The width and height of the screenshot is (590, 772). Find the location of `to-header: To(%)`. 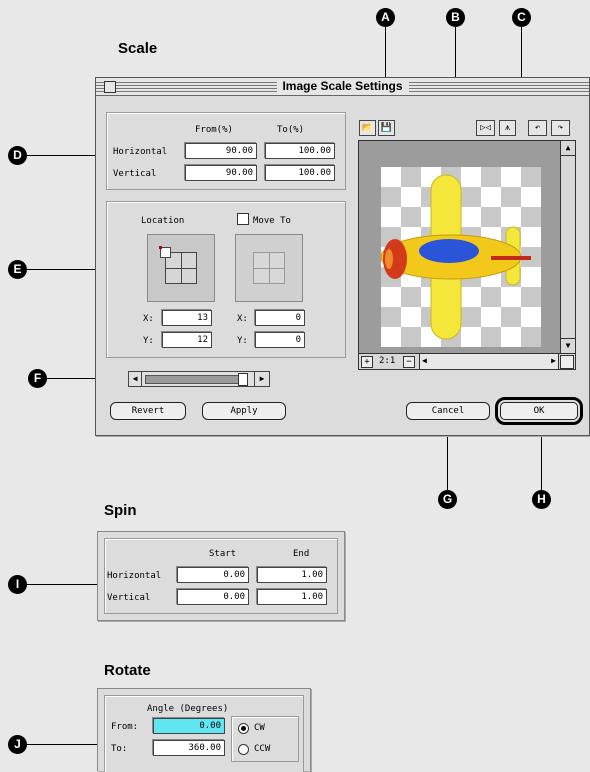

to-header: To(%) is located at coordinates (291, 130).